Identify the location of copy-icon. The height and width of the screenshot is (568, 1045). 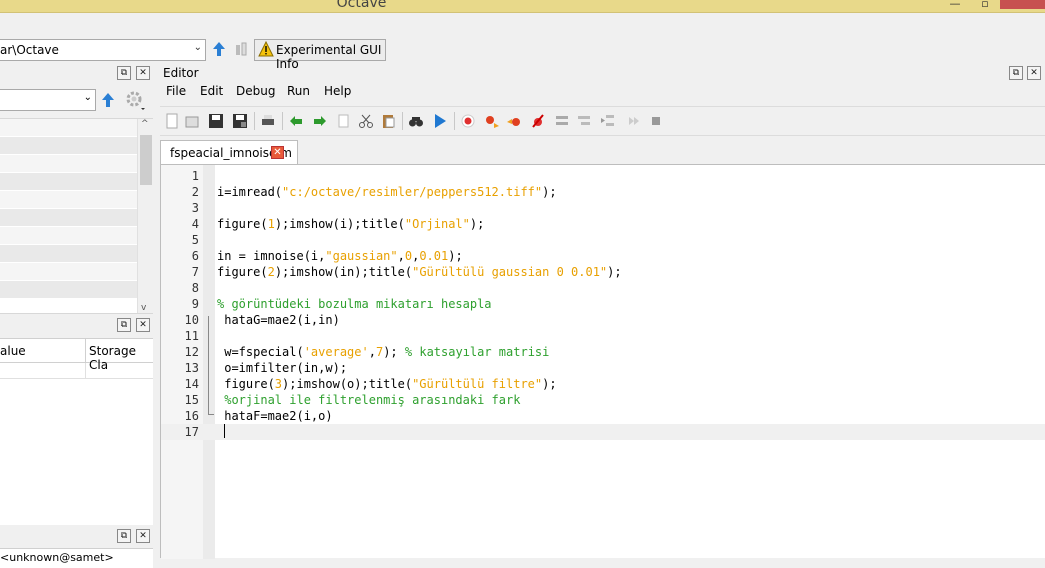
(344, 121).